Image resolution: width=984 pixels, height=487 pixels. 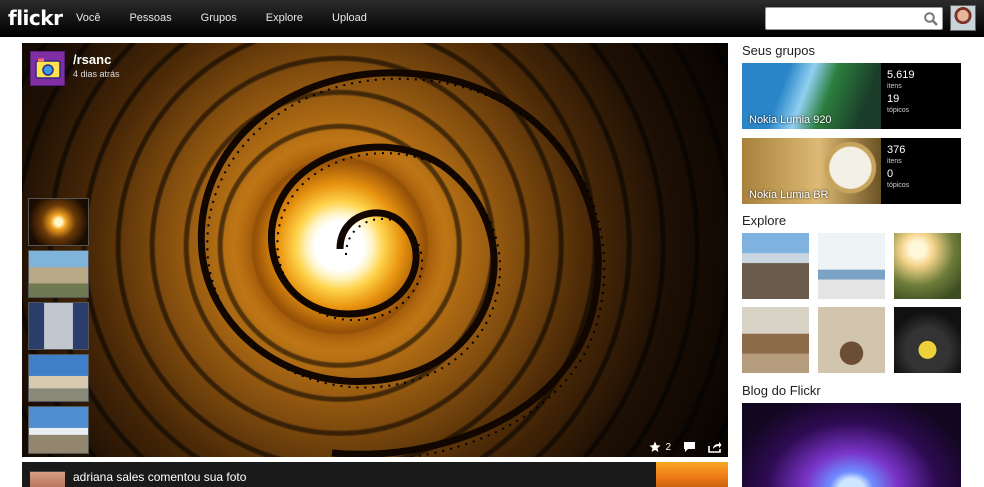 I want to click on group-name: Nokia Lumia BR, so click(x=788, y=195).